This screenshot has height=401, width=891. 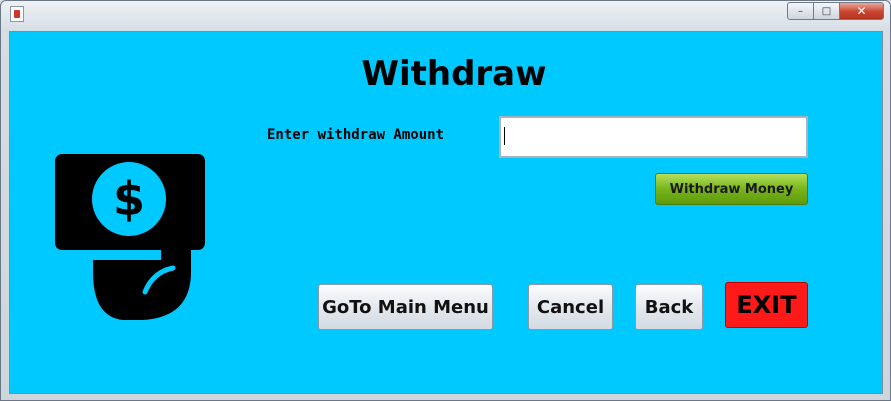 I want to click on back-button: Back, so click(x=669, y=307).